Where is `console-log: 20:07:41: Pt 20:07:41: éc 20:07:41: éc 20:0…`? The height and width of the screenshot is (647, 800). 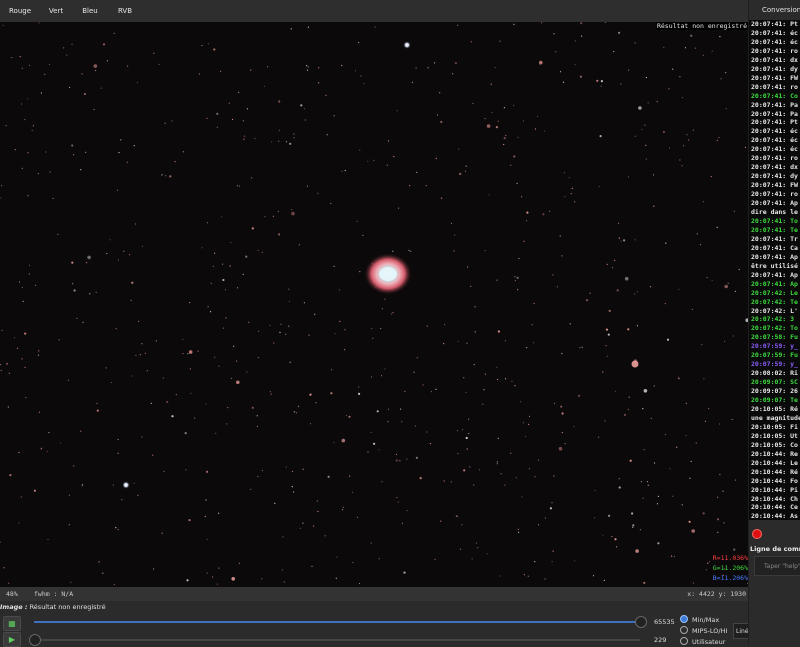
console-log: 20:07:41: Pt 20:07:41: éc 20:07:41: éc 20:0… is located at coordinates (774, 270).